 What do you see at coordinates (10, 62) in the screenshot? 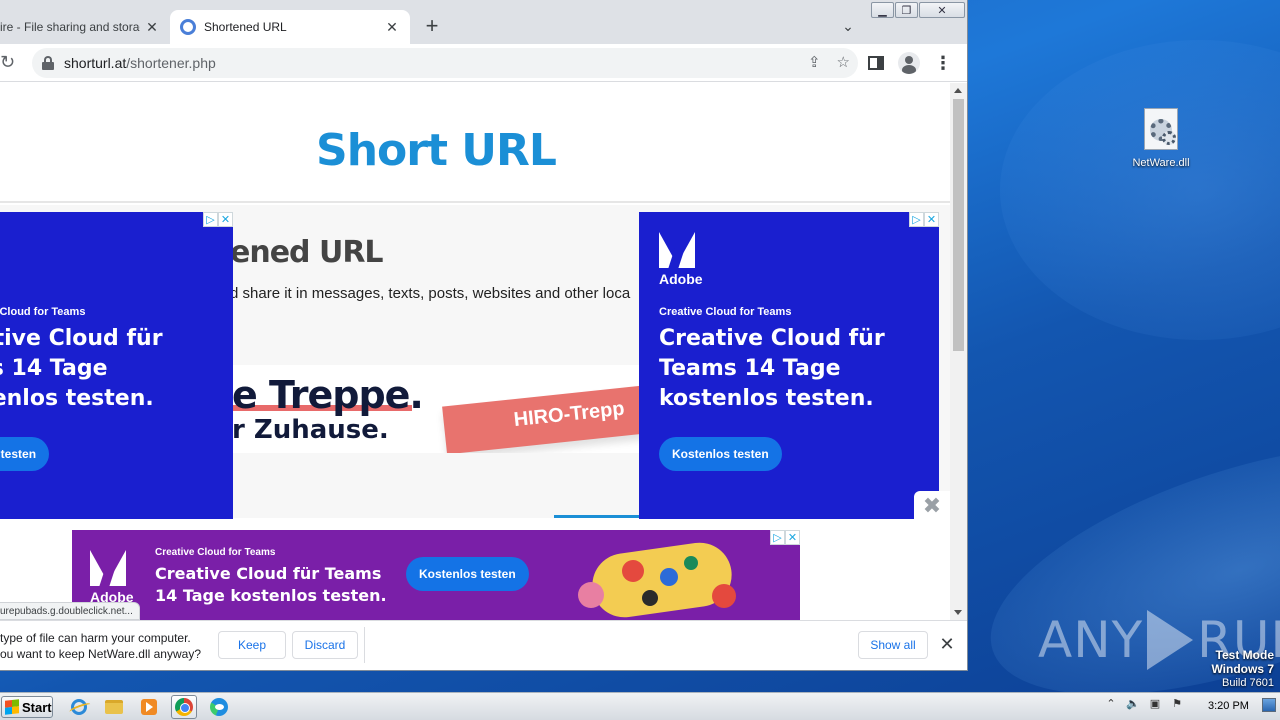
I see `reload-icon: ↻` at bounding box center [10, 62].